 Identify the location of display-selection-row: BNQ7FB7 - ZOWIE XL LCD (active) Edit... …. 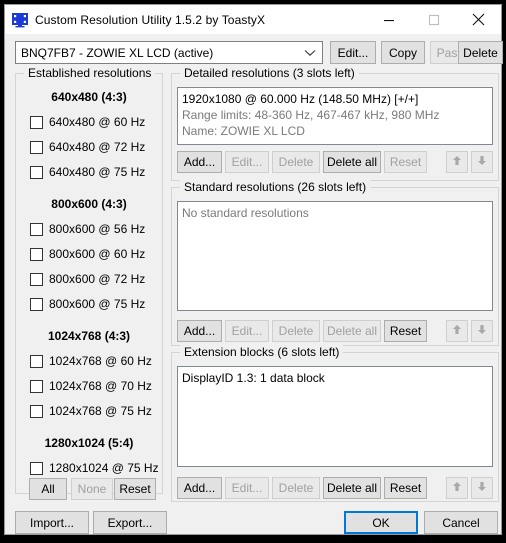
(254, 52).